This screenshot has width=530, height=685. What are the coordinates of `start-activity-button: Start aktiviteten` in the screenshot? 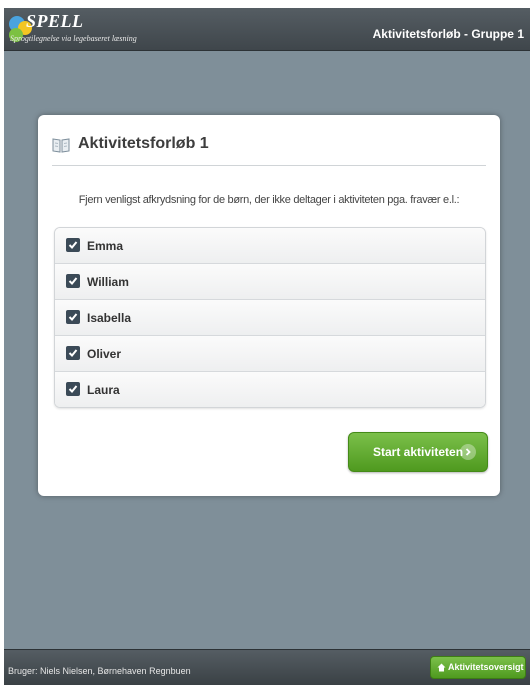 It's located at (418, 452).